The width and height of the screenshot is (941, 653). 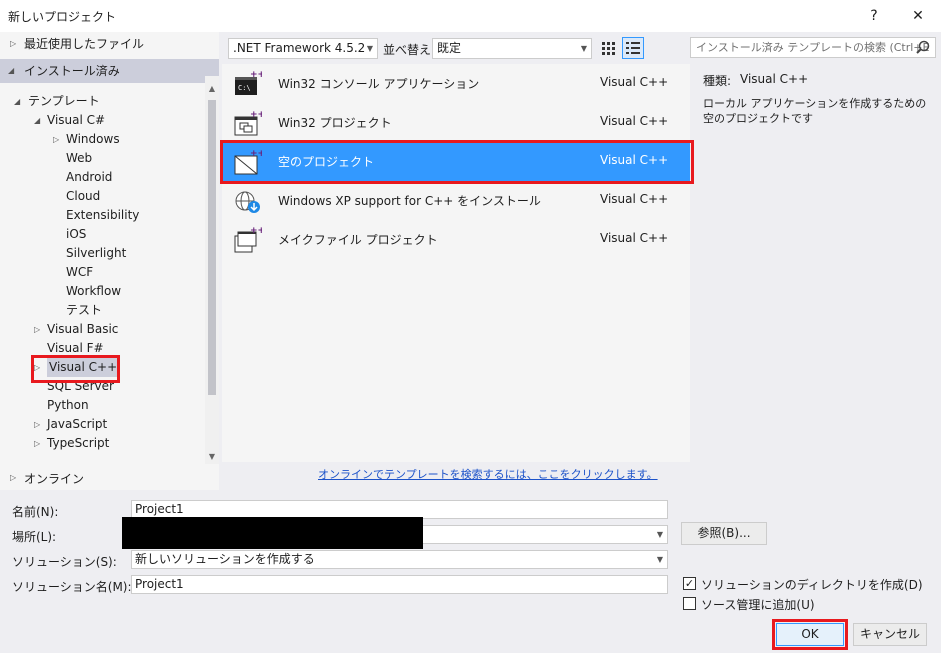 I want to click on tree-online-label: オンライン, so click(x=54, y=478).